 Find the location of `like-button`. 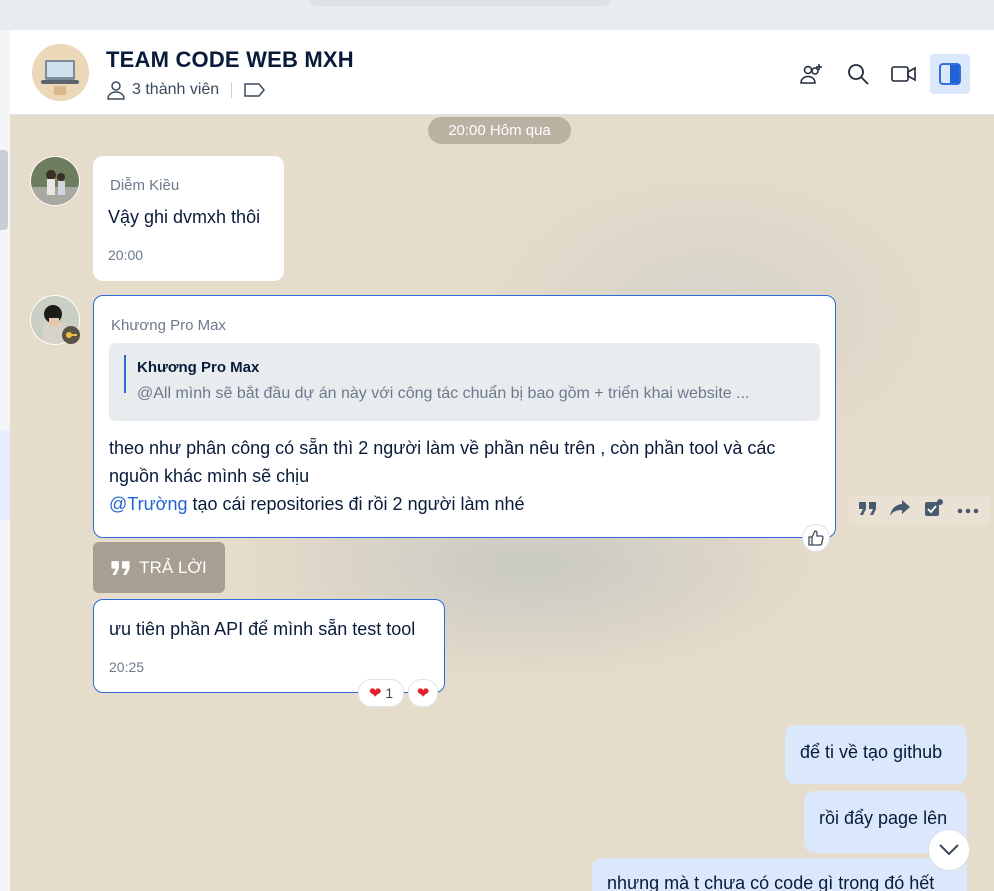

like-button is located at coordinates (816, 538).